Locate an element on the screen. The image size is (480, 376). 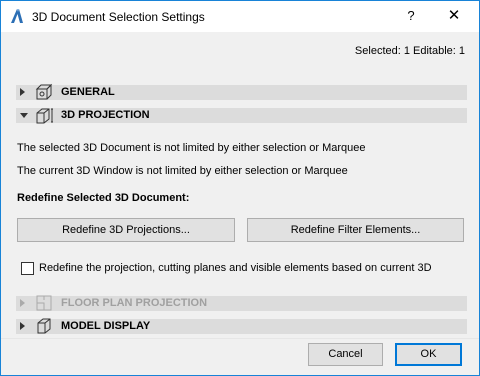
section-floor-plan-label: FLOOR PLAN PROJECTION is located at coordinates (134, 303).